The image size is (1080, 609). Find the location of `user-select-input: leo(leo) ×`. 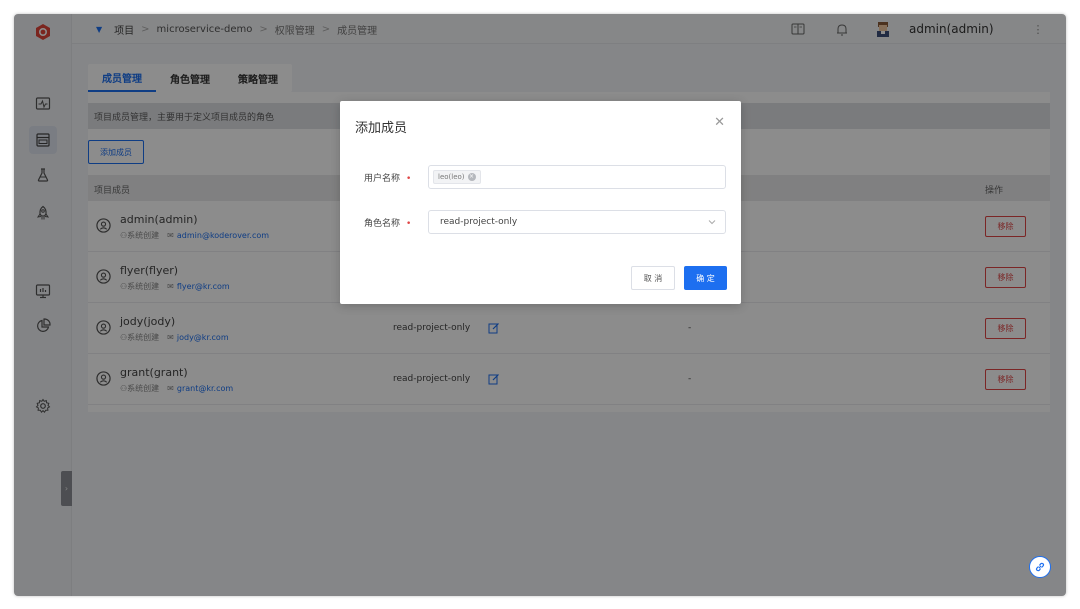

user-select-input: leo(leo) × is located at coordinates (577, 177).